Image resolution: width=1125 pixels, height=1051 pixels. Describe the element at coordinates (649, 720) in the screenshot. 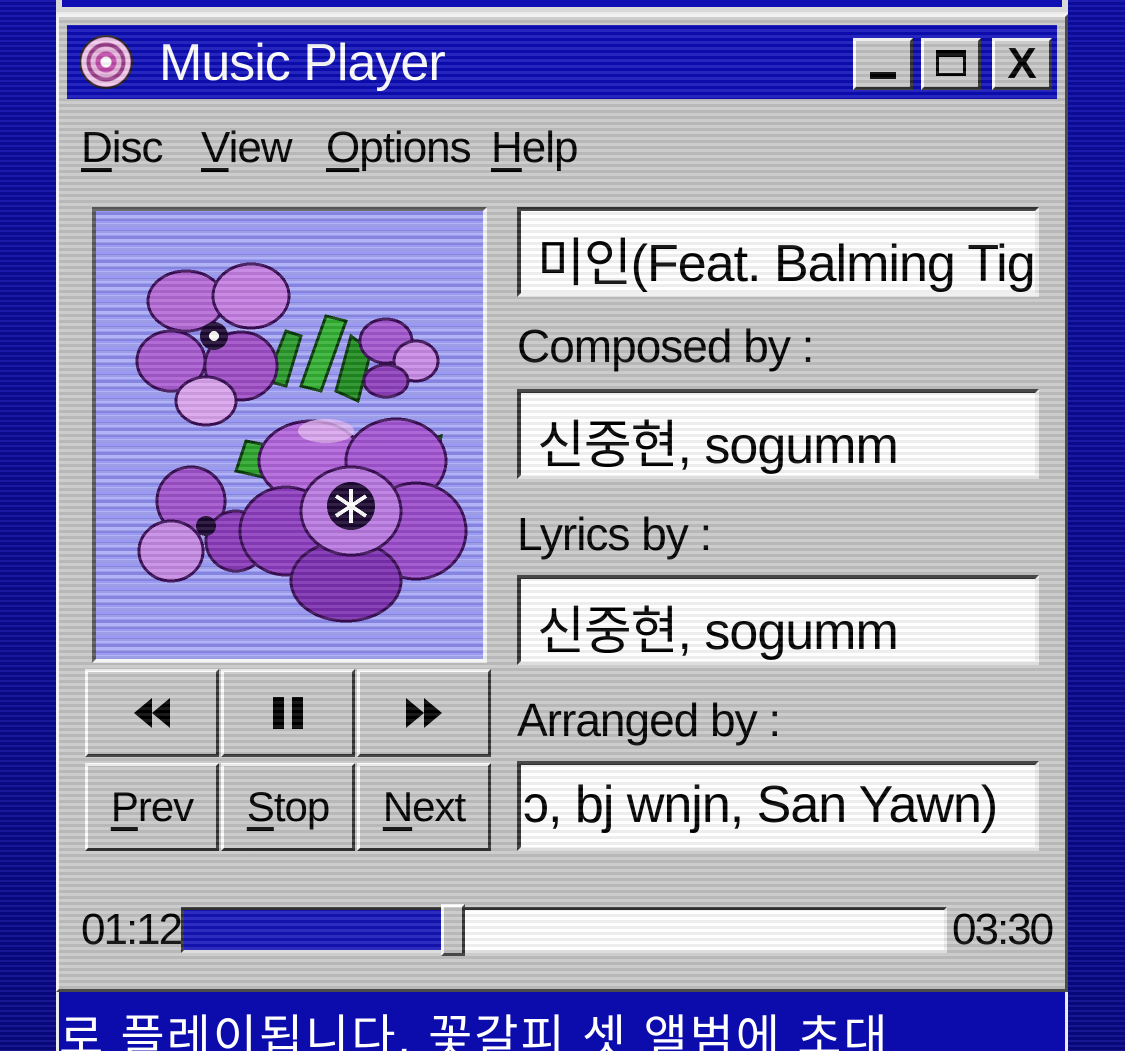

I see `arranged-by-label: Arranged by :` at that location.